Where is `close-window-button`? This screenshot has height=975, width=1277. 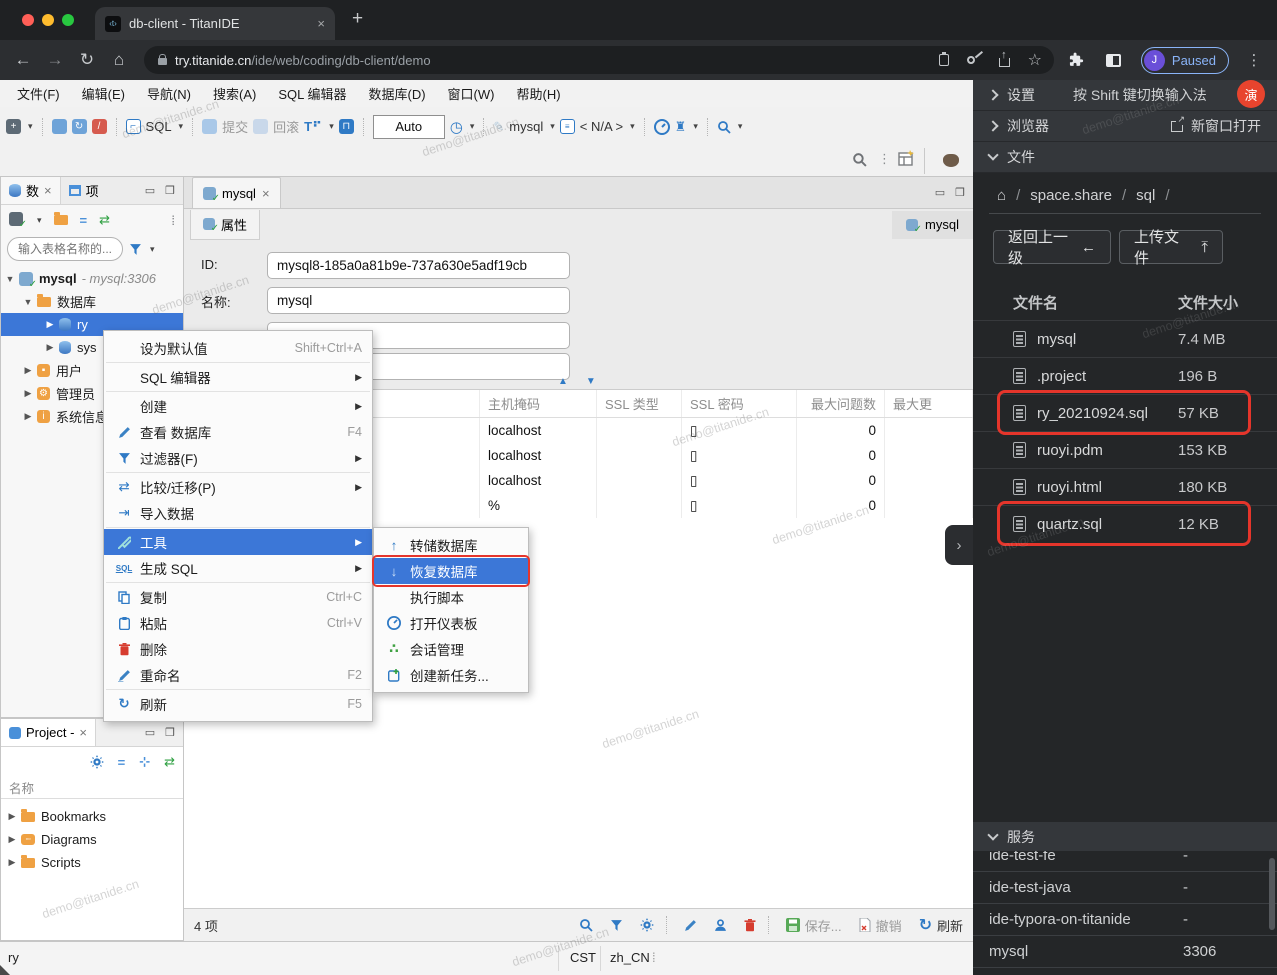 close-window-button is located at coordinates (28, 20).